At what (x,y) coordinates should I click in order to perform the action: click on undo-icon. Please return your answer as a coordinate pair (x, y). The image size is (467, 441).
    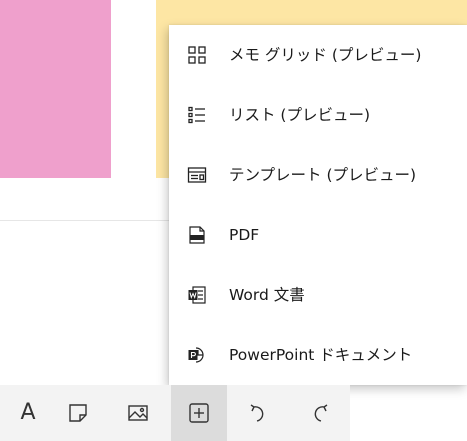
    Looking at the image, I should click on (257, 413).